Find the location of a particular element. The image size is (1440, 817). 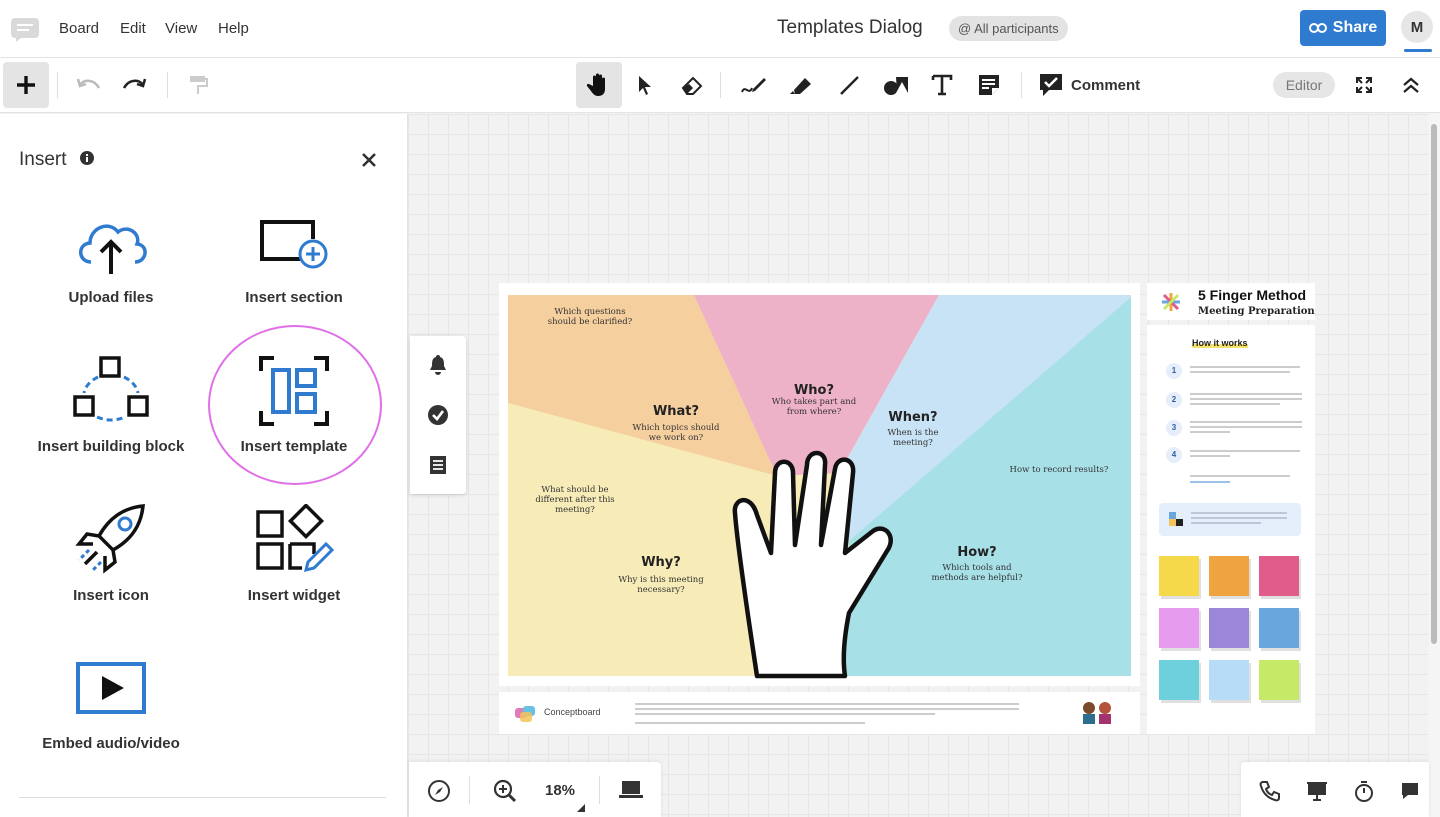

comment-tool-button is located at coordinates (1051, 85).